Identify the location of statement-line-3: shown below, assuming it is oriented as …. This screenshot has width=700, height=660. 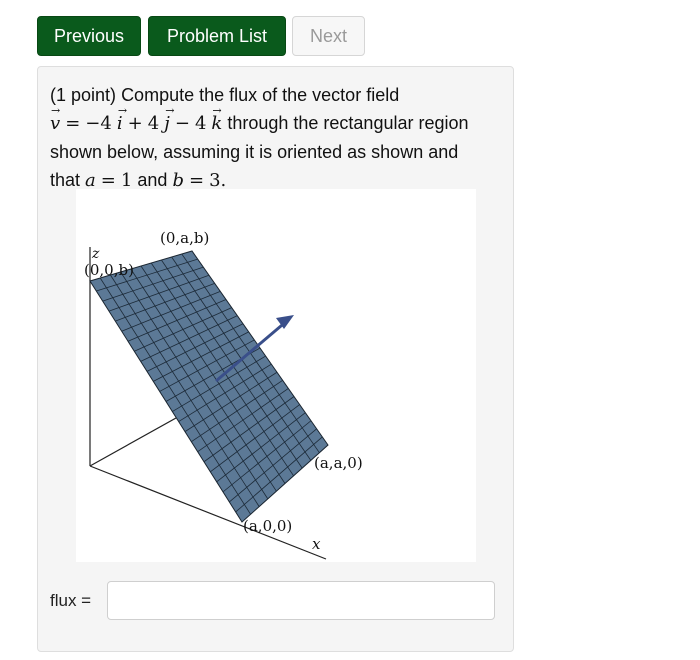
(277, 152).